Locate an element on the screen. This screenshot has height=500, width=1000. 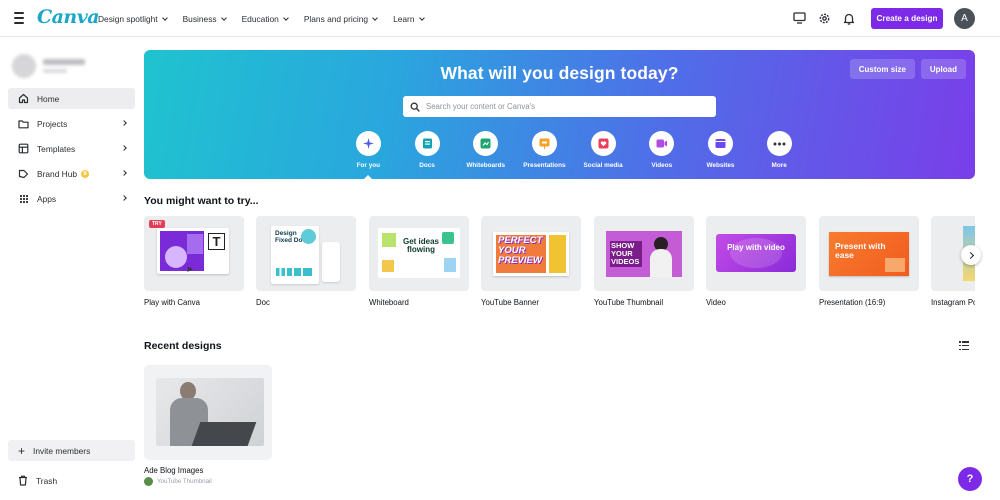
bell-icon is located at coordinates (849, 18).